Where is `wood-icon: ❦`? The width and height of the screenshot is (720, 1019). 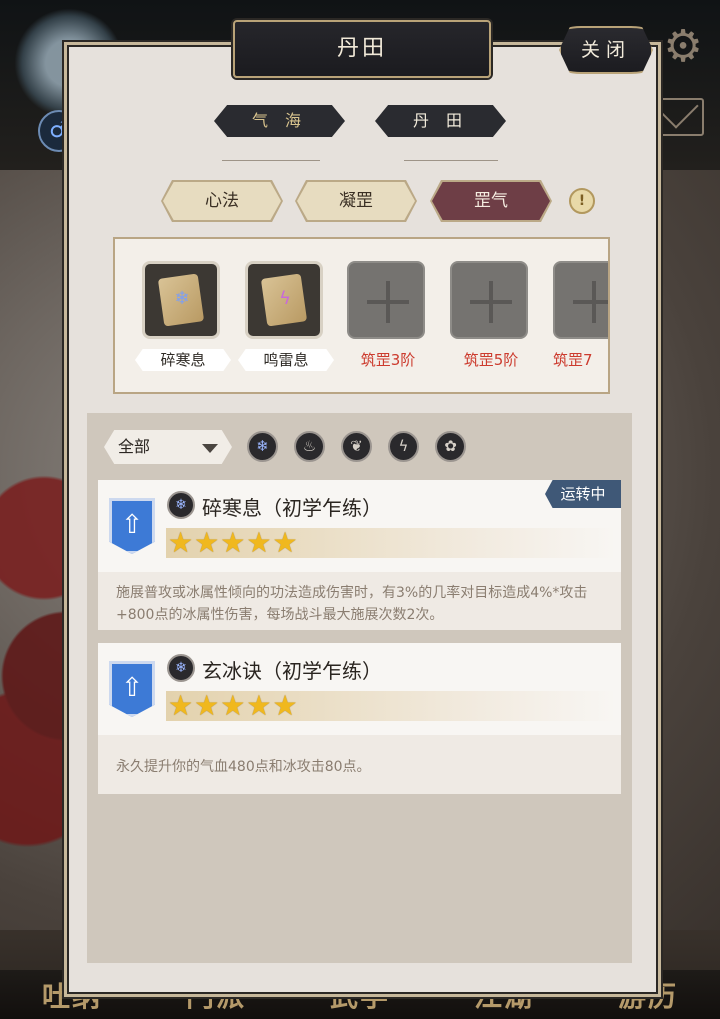 wood-icon: ❦ is located at coordinates (356, 446).